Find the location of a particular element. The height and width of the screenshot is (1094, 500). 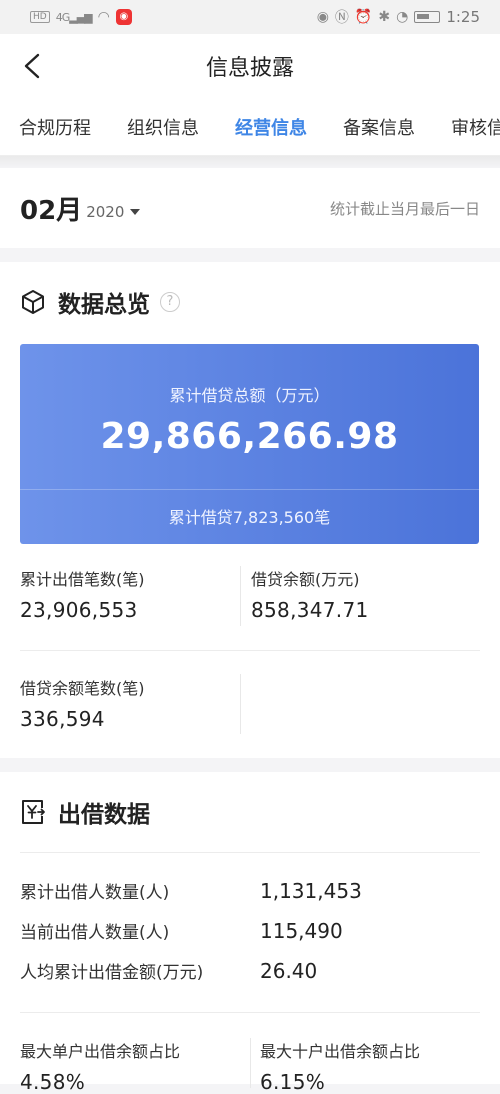

bluetooth-icon: ✱ is located at coordinates (384, 17).